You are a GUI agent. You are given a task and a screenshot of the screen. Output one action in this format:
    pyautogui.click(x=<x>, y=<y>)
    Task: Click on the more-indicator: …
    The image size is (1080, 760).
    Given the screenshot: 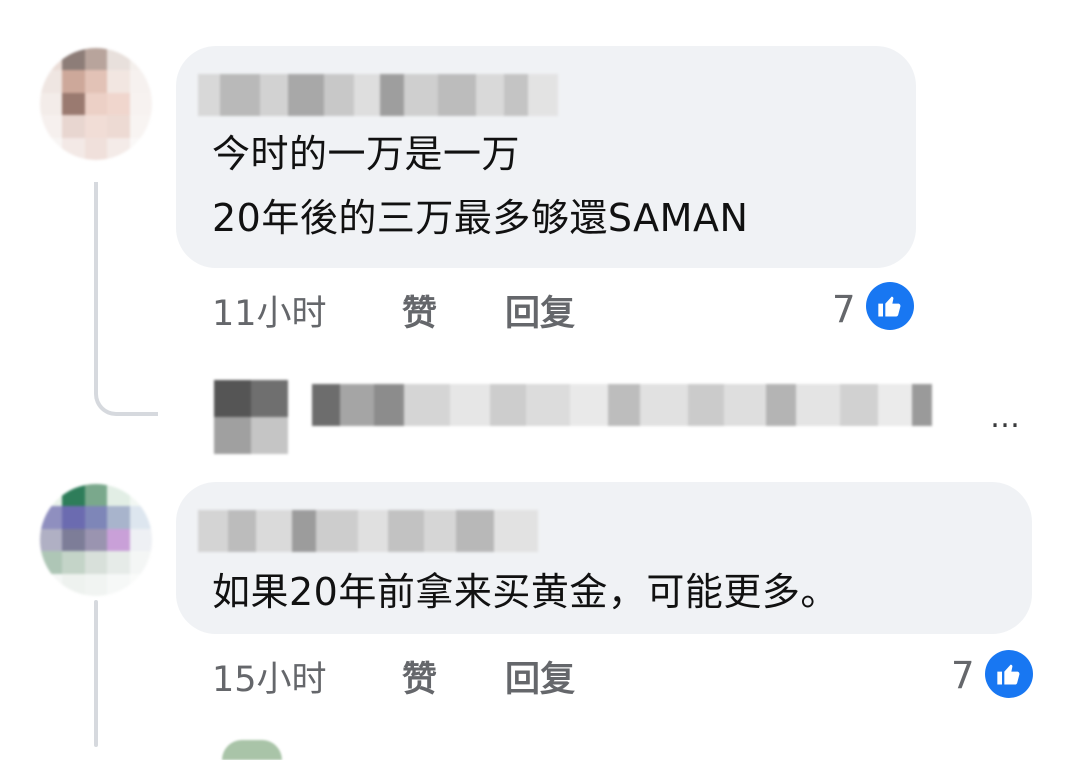 What is the action you would take?
    pyautogui.click(x=1006, y=417)
    